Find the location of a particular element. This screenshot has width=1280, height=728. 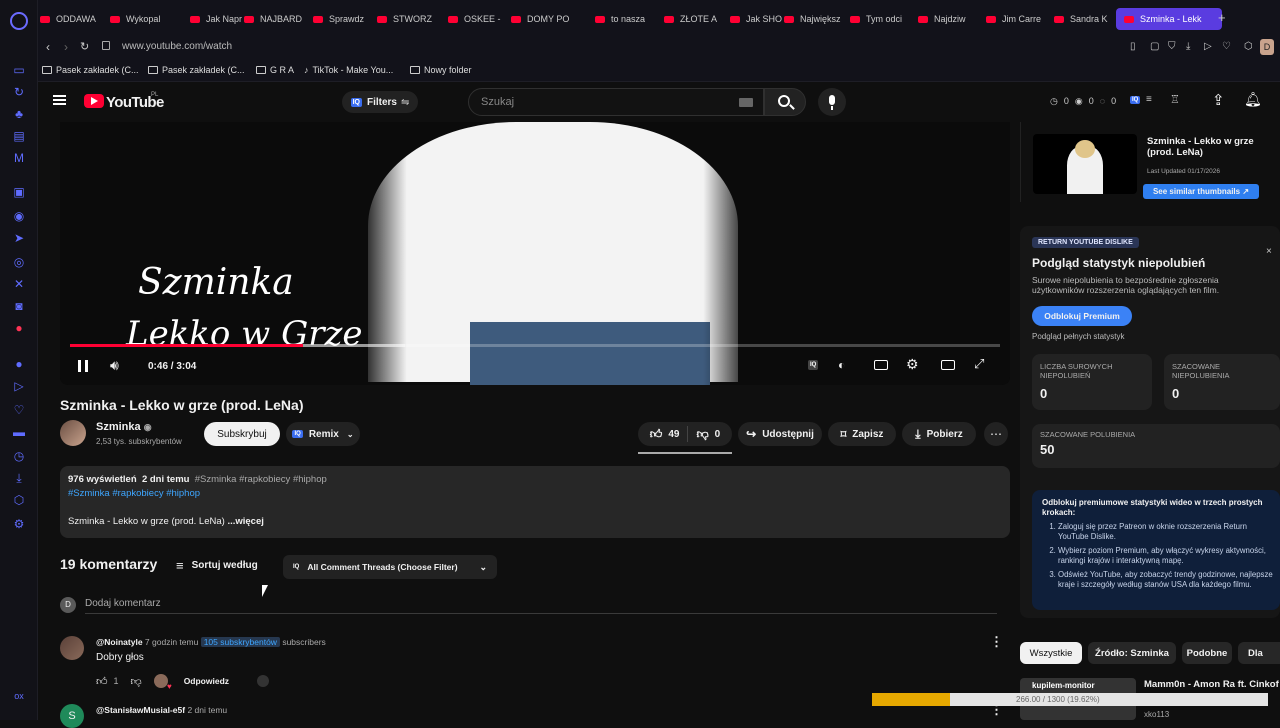

miniplayer-button is located at coordinates (948, 365).